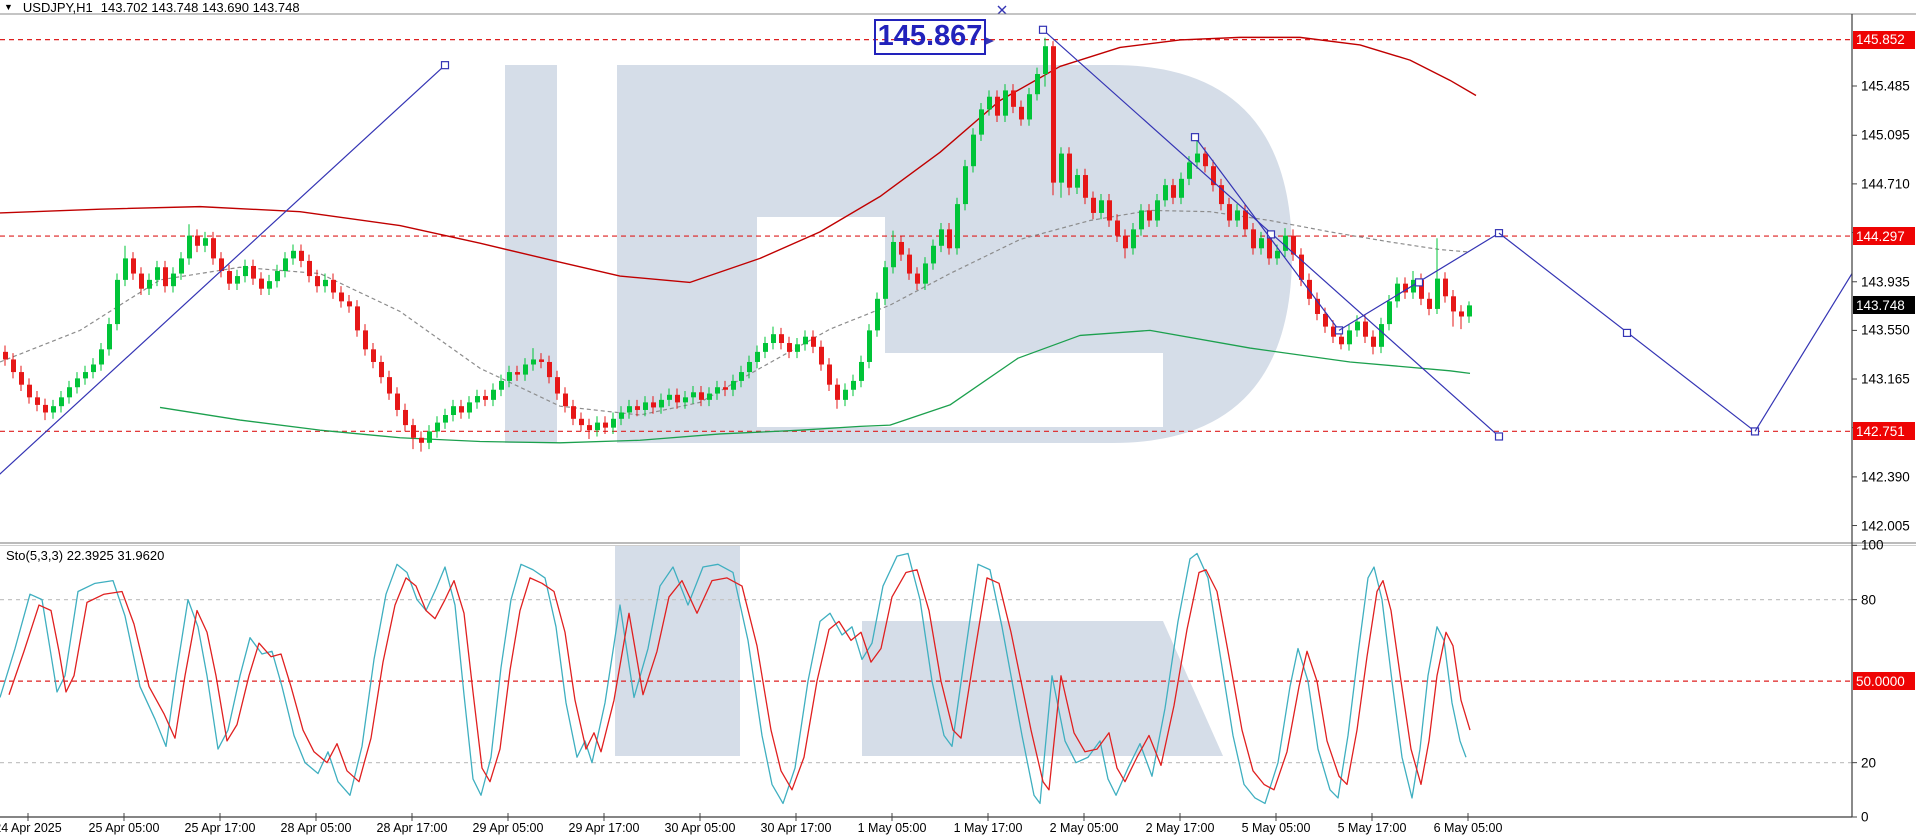  I want to click on time-tick-label: 25 Apr 17:00, so click(220, 828).